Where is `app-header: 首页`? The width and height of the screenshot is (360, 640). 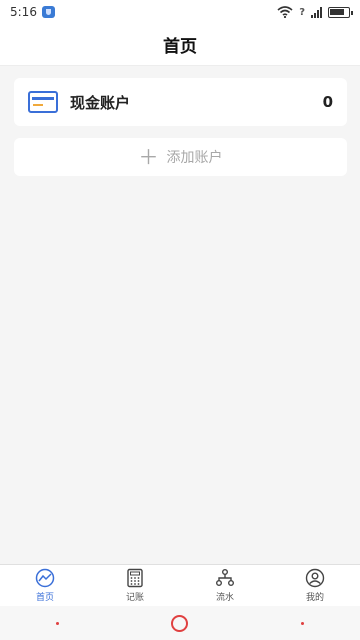 app-header: 首页 is located at coordinates (180, 45).